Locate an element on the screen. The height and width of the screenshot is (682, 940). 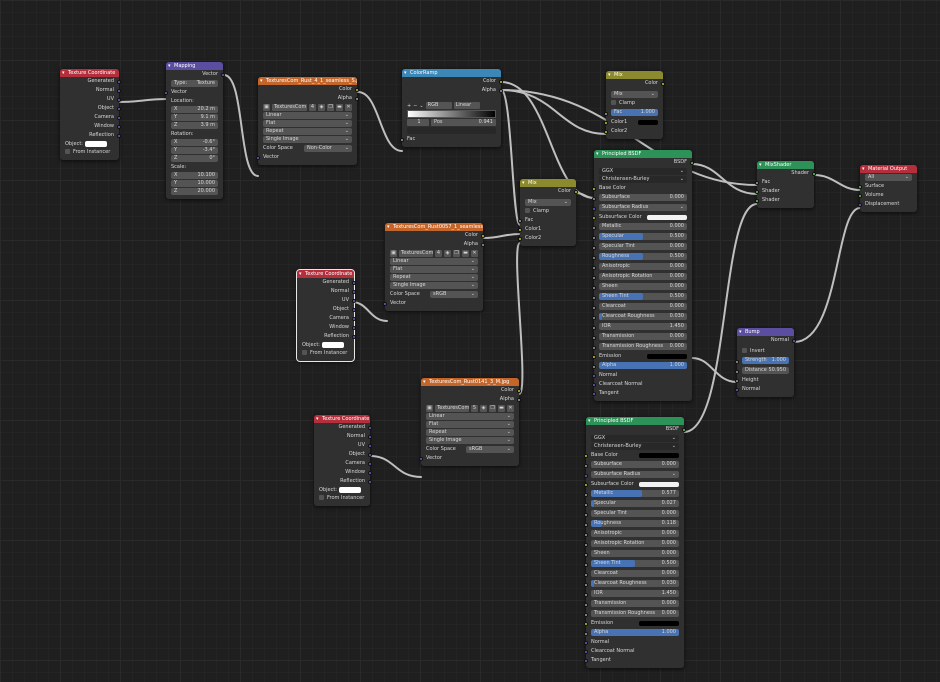
bsdf-slider: Anisotropic 0.000 is located at coordinates (635, 533).